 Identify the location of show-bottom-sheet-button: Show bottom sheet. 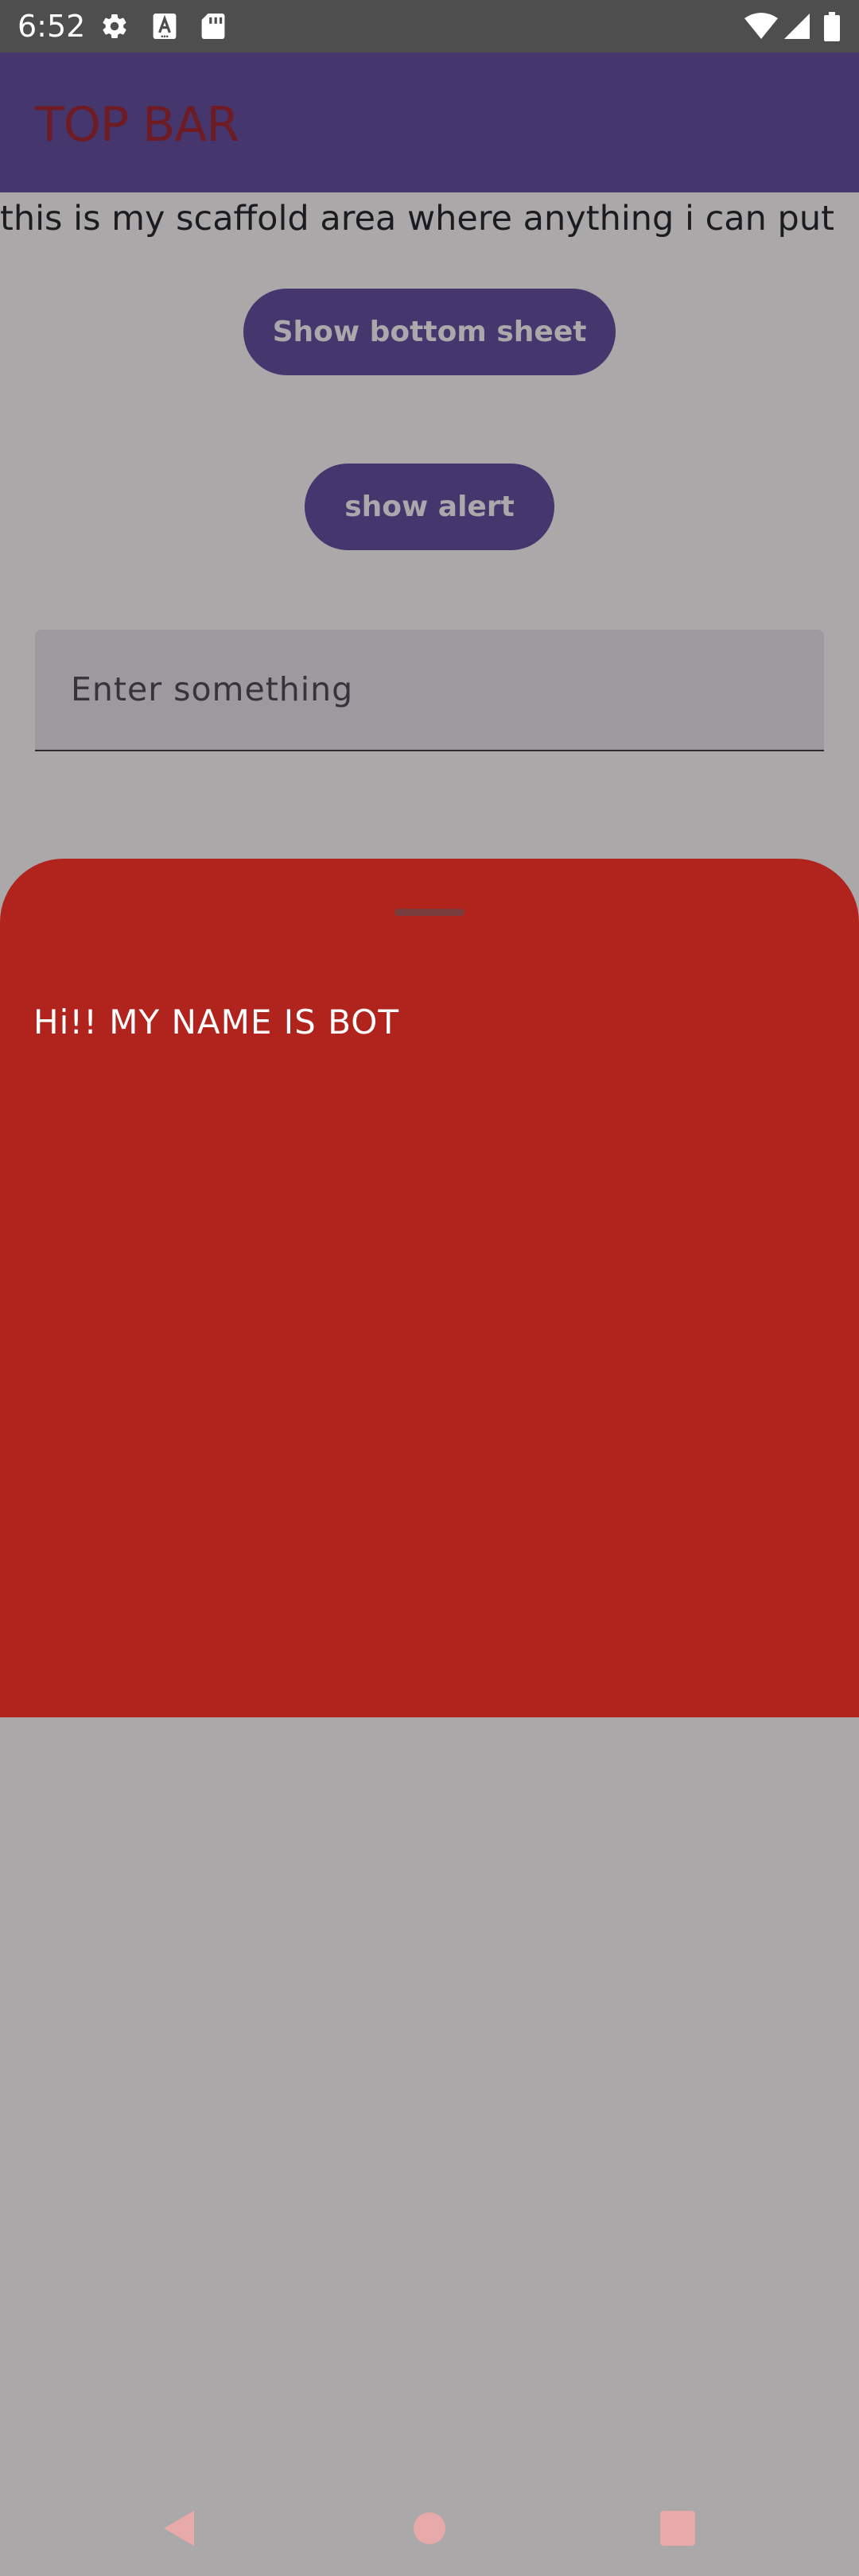
(429, 332).